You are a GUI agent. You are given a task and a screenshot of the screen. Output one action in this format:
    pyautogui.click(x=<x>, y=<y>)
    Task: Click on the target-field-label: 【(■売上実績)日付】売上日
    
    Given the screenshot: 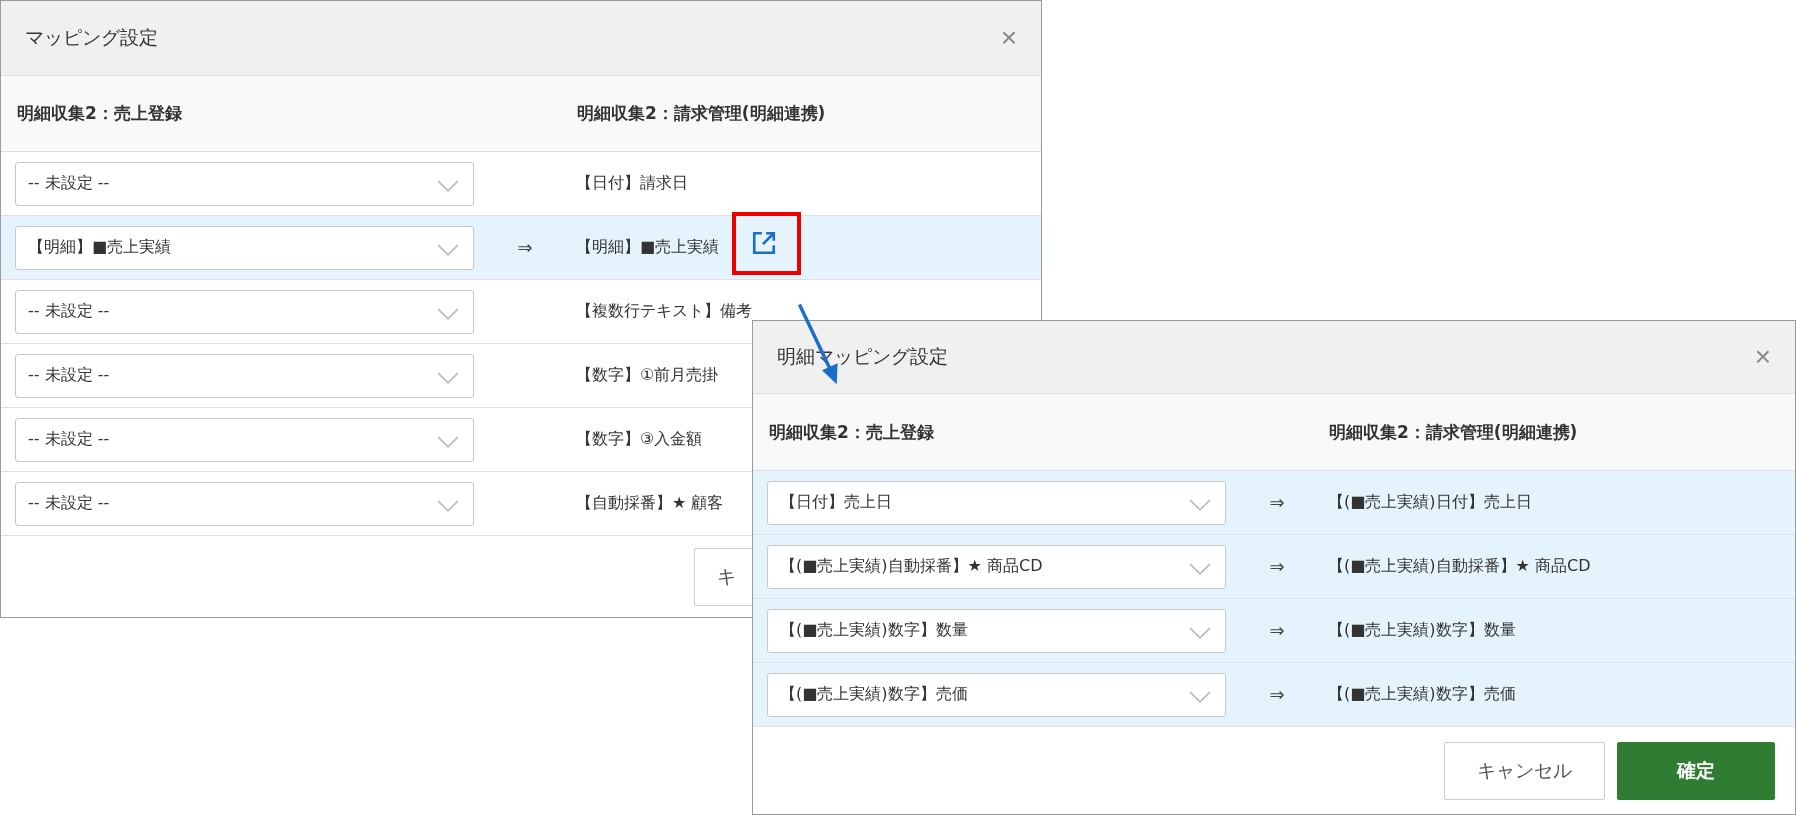 What is the action you would take?
    pyautogui.click(x=1430, y=502)
    